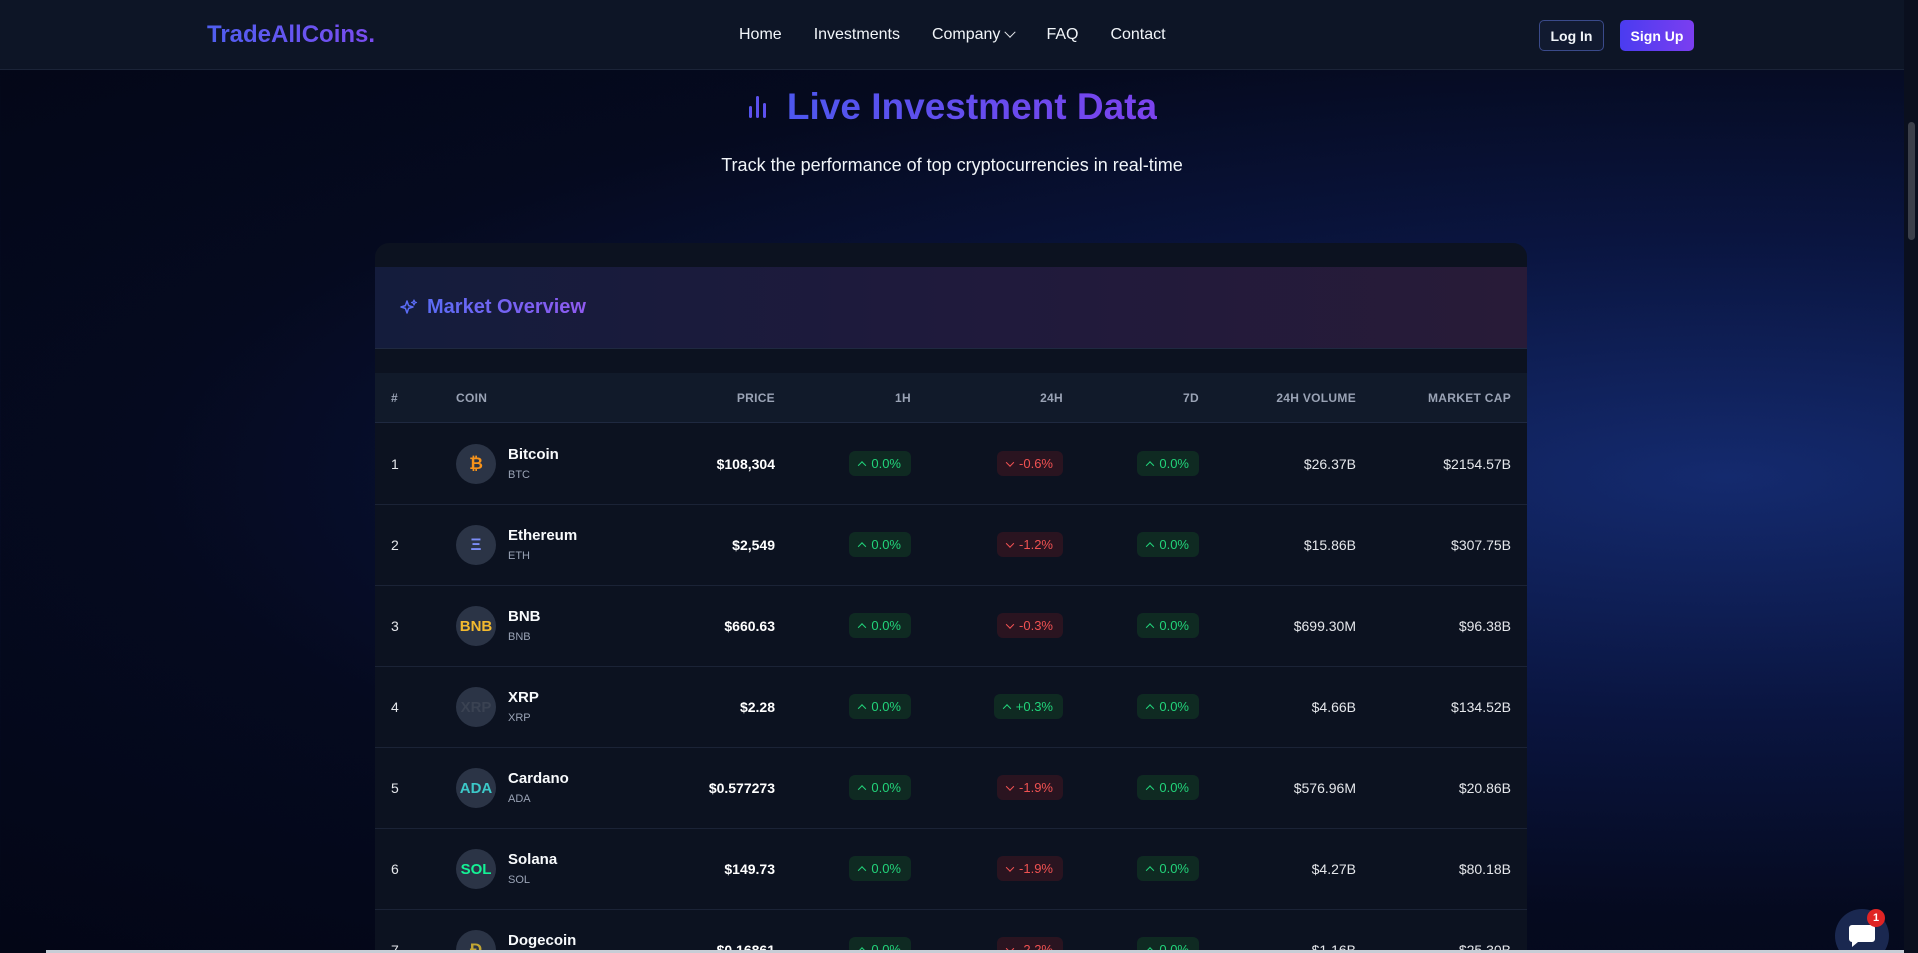 The image size is (1918, 953). Describe the element at coordinates (966, 34) in the screenshot. I see `nav-link-company-label: Company` at that location.